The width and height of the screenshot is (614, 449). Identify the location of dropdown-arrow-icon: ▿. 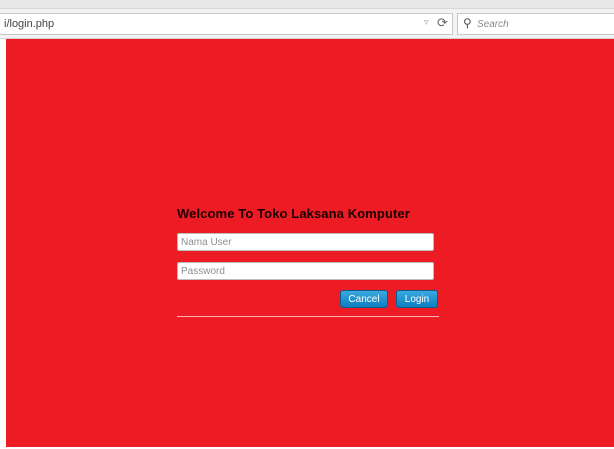
(426, 22).